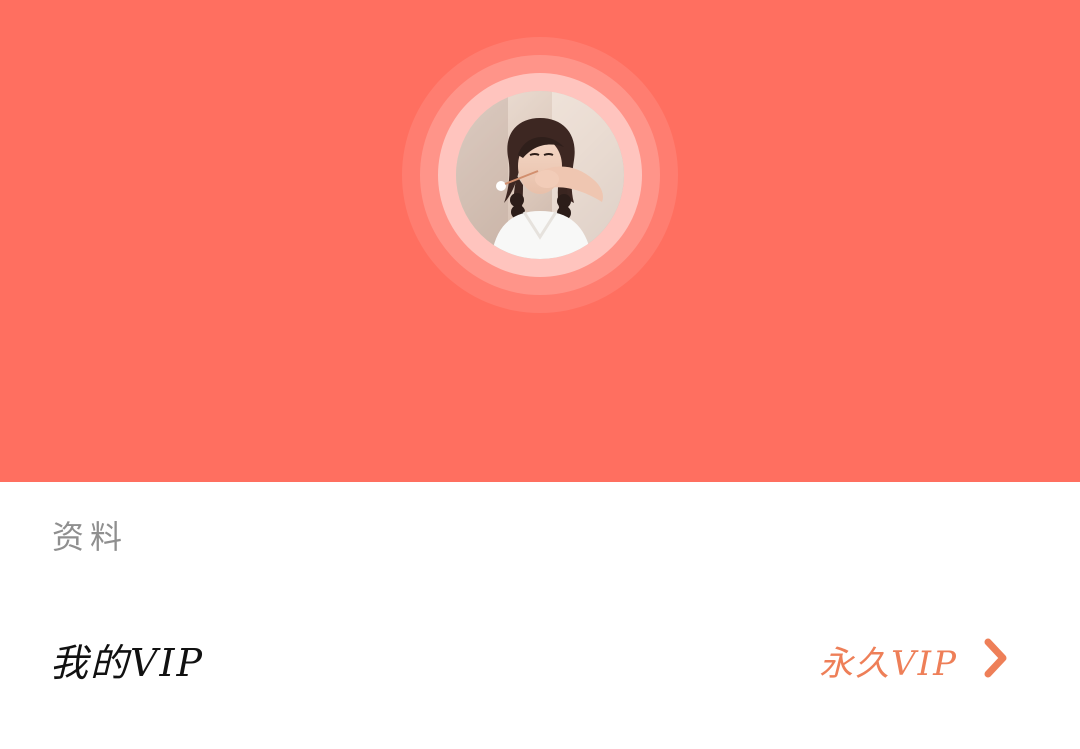 The image size is (1080, 749). Describe the element at coordinates (127, 663) in the screenshot. I see `vip-label: 我的VIP` at that location.